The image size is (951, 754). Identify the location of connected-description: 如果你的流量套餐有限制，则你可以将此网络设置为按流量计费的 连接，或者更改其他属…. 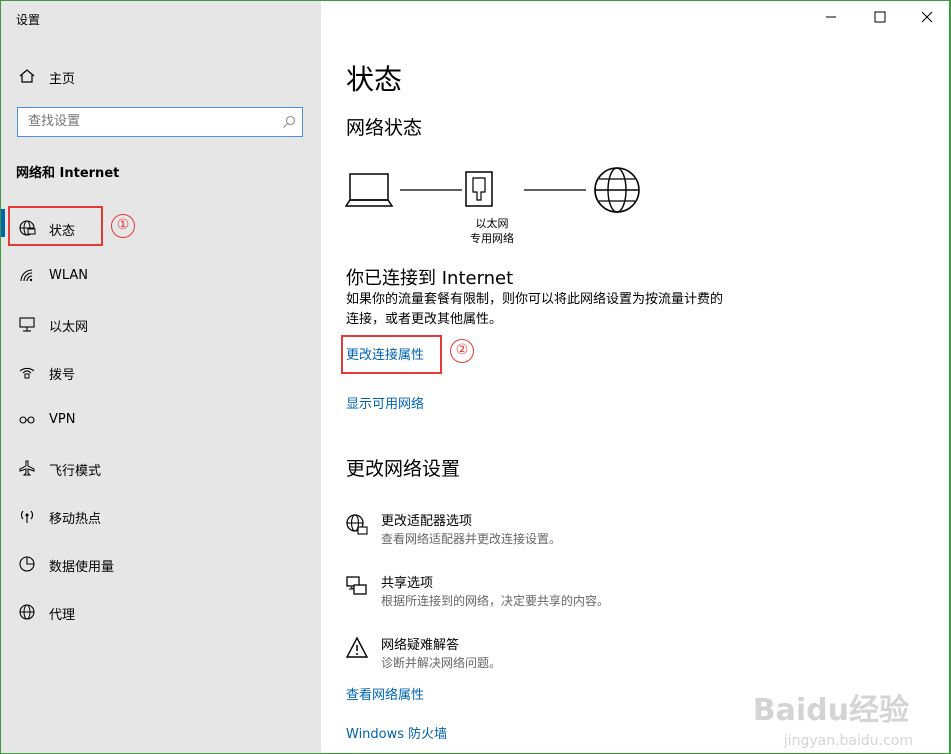
(534, 310).